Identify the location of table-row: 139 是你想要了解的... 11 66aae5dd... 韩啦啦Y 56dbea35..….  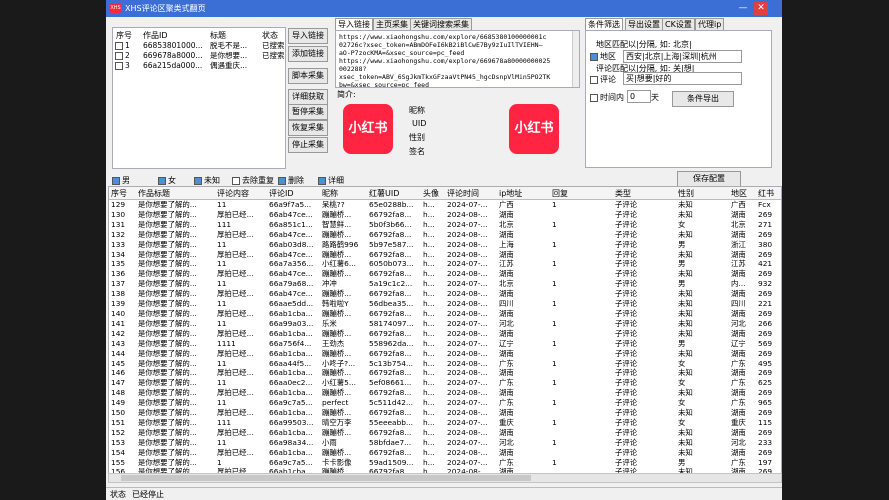
(445, 304).